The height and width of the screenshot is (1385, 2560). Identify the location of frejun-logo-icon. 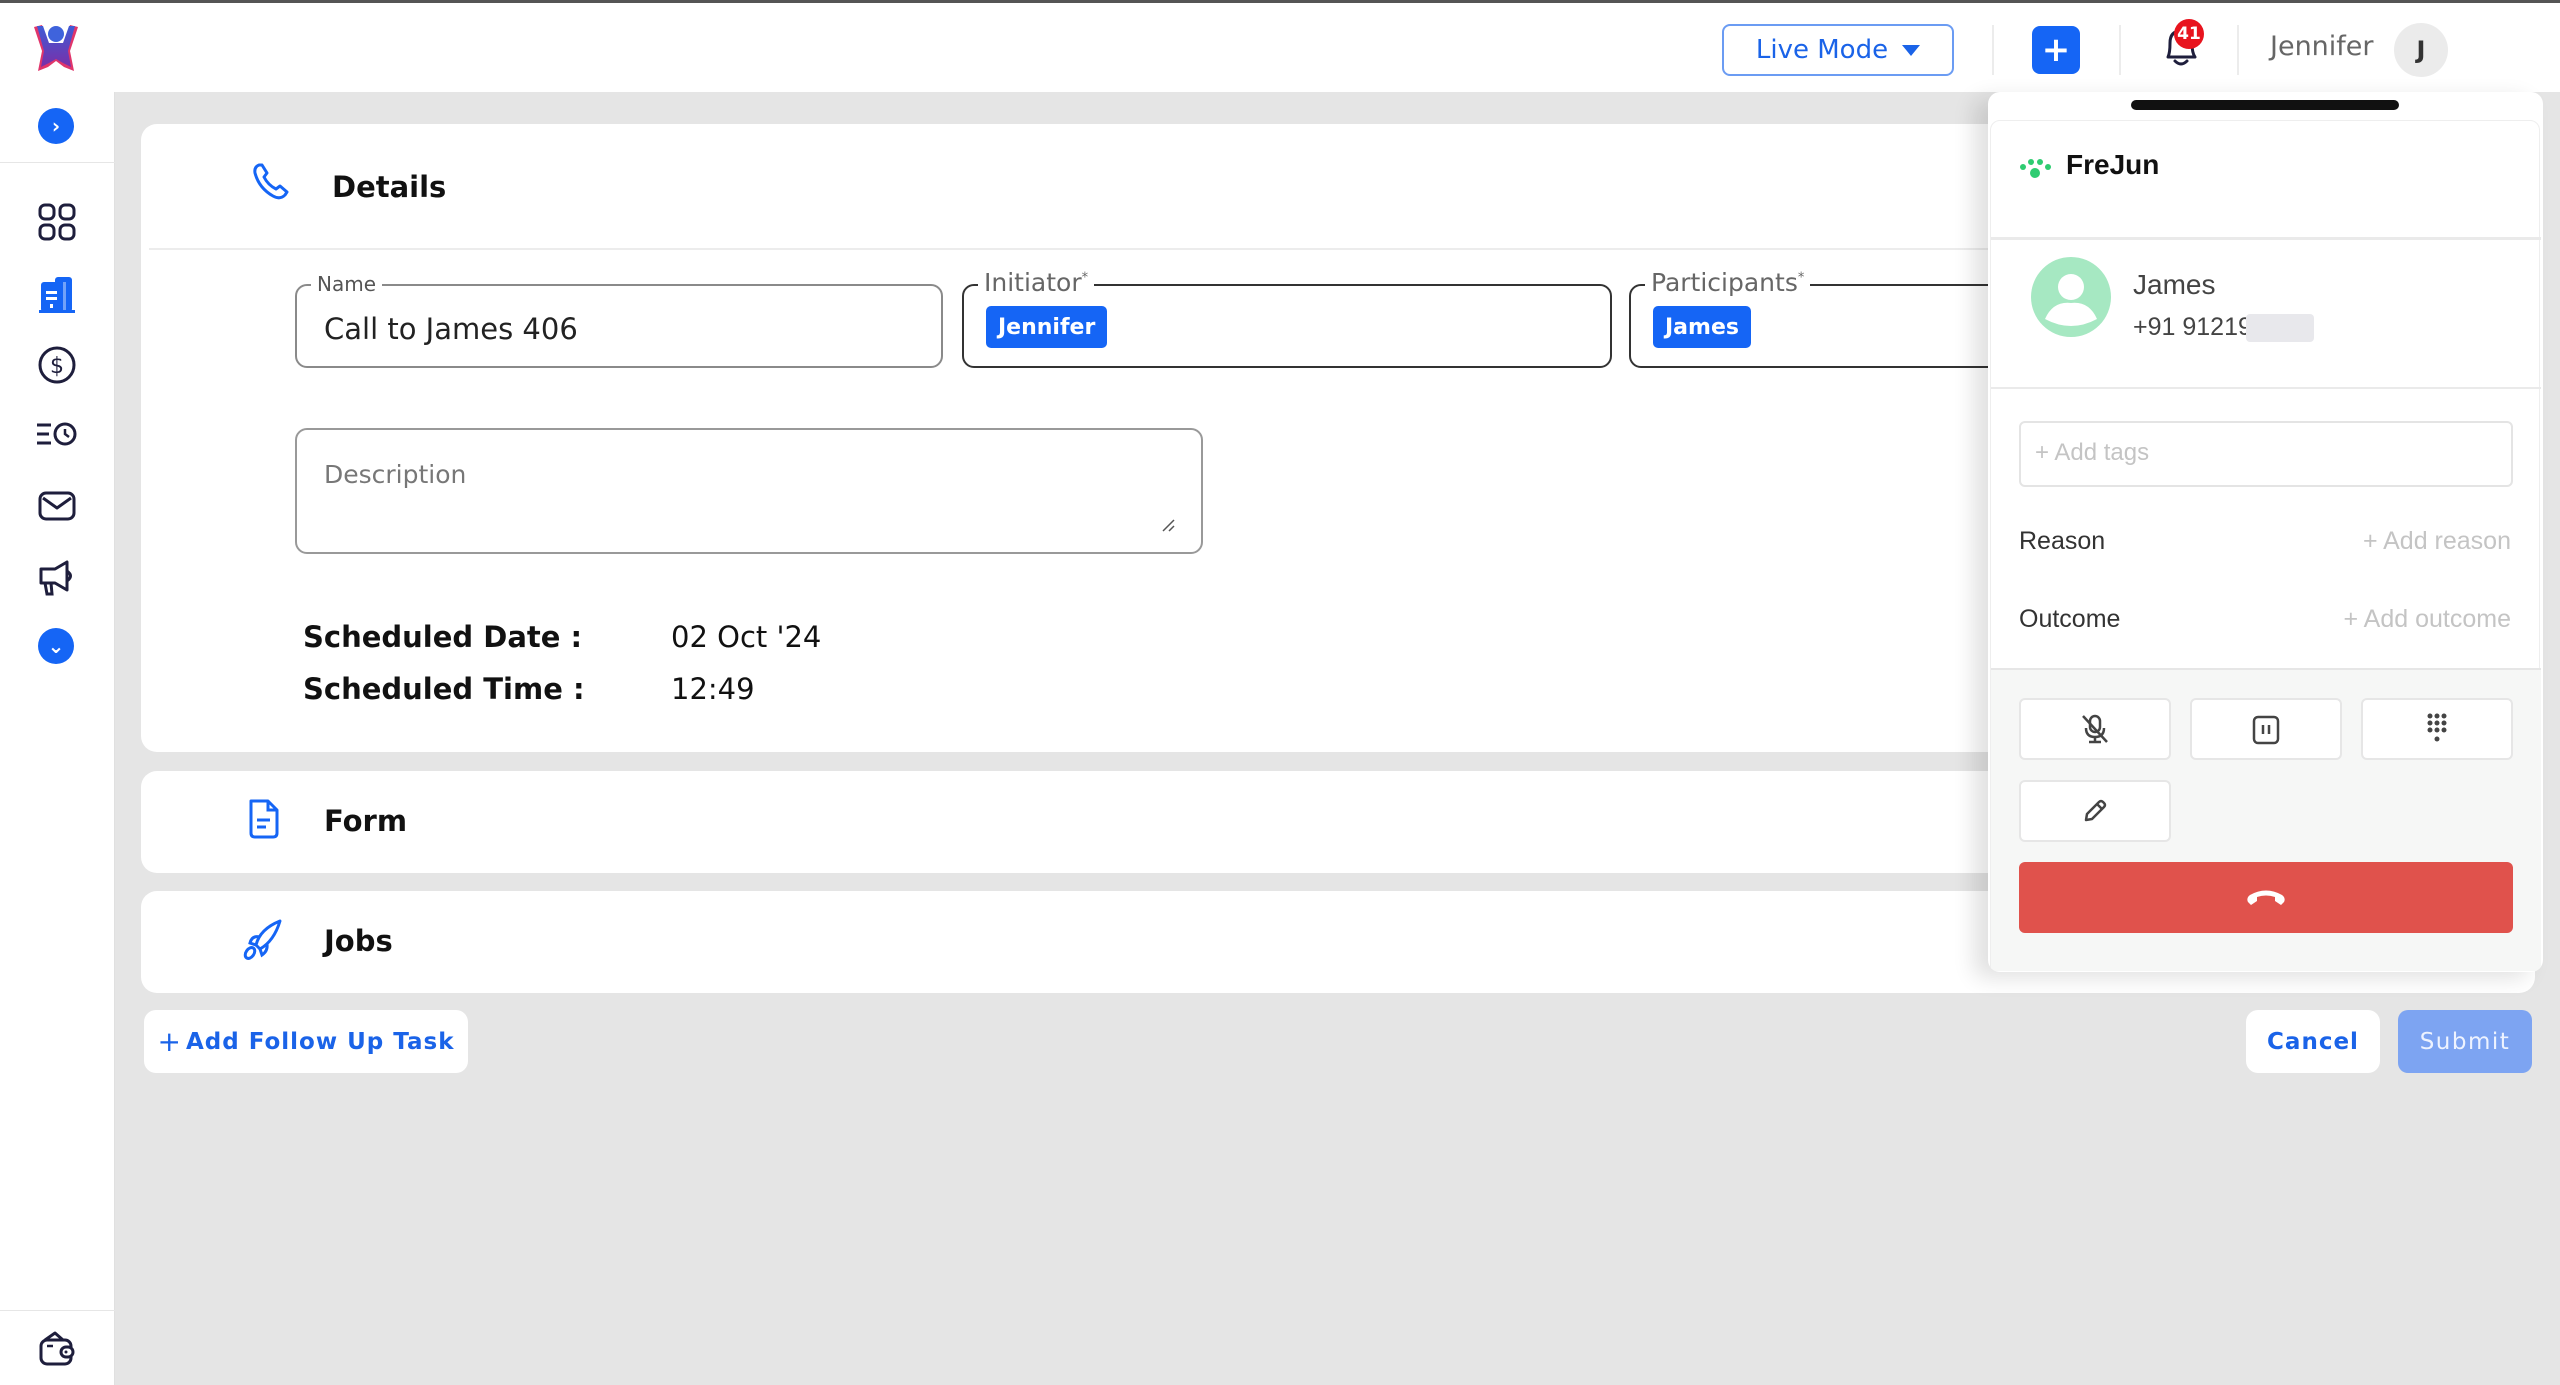
(2035, 168).